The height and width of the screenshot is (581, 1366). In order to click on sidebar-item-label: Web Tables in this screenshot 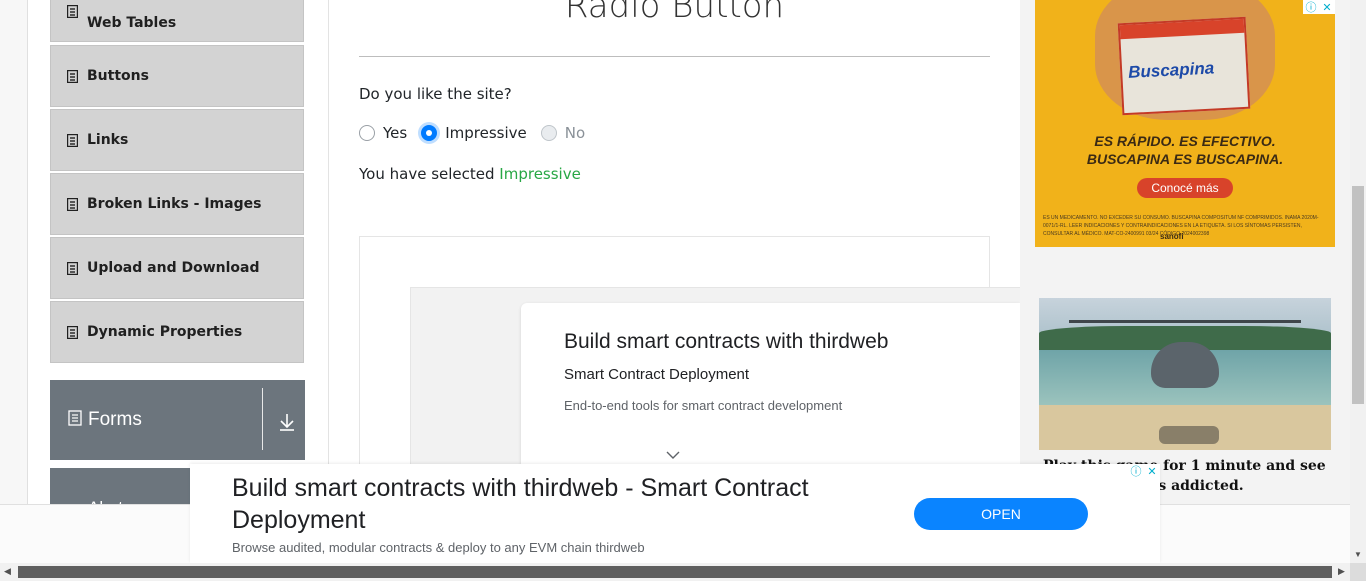, I will do `click(132, 23)`.